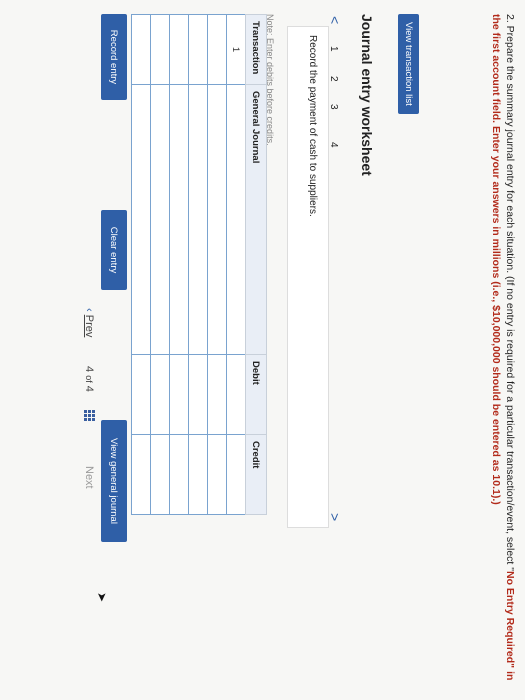  What do you see at coordinates (256, 474) in the screenshot?
I see `credit-header: Credit` at bounding box center [256, 474].